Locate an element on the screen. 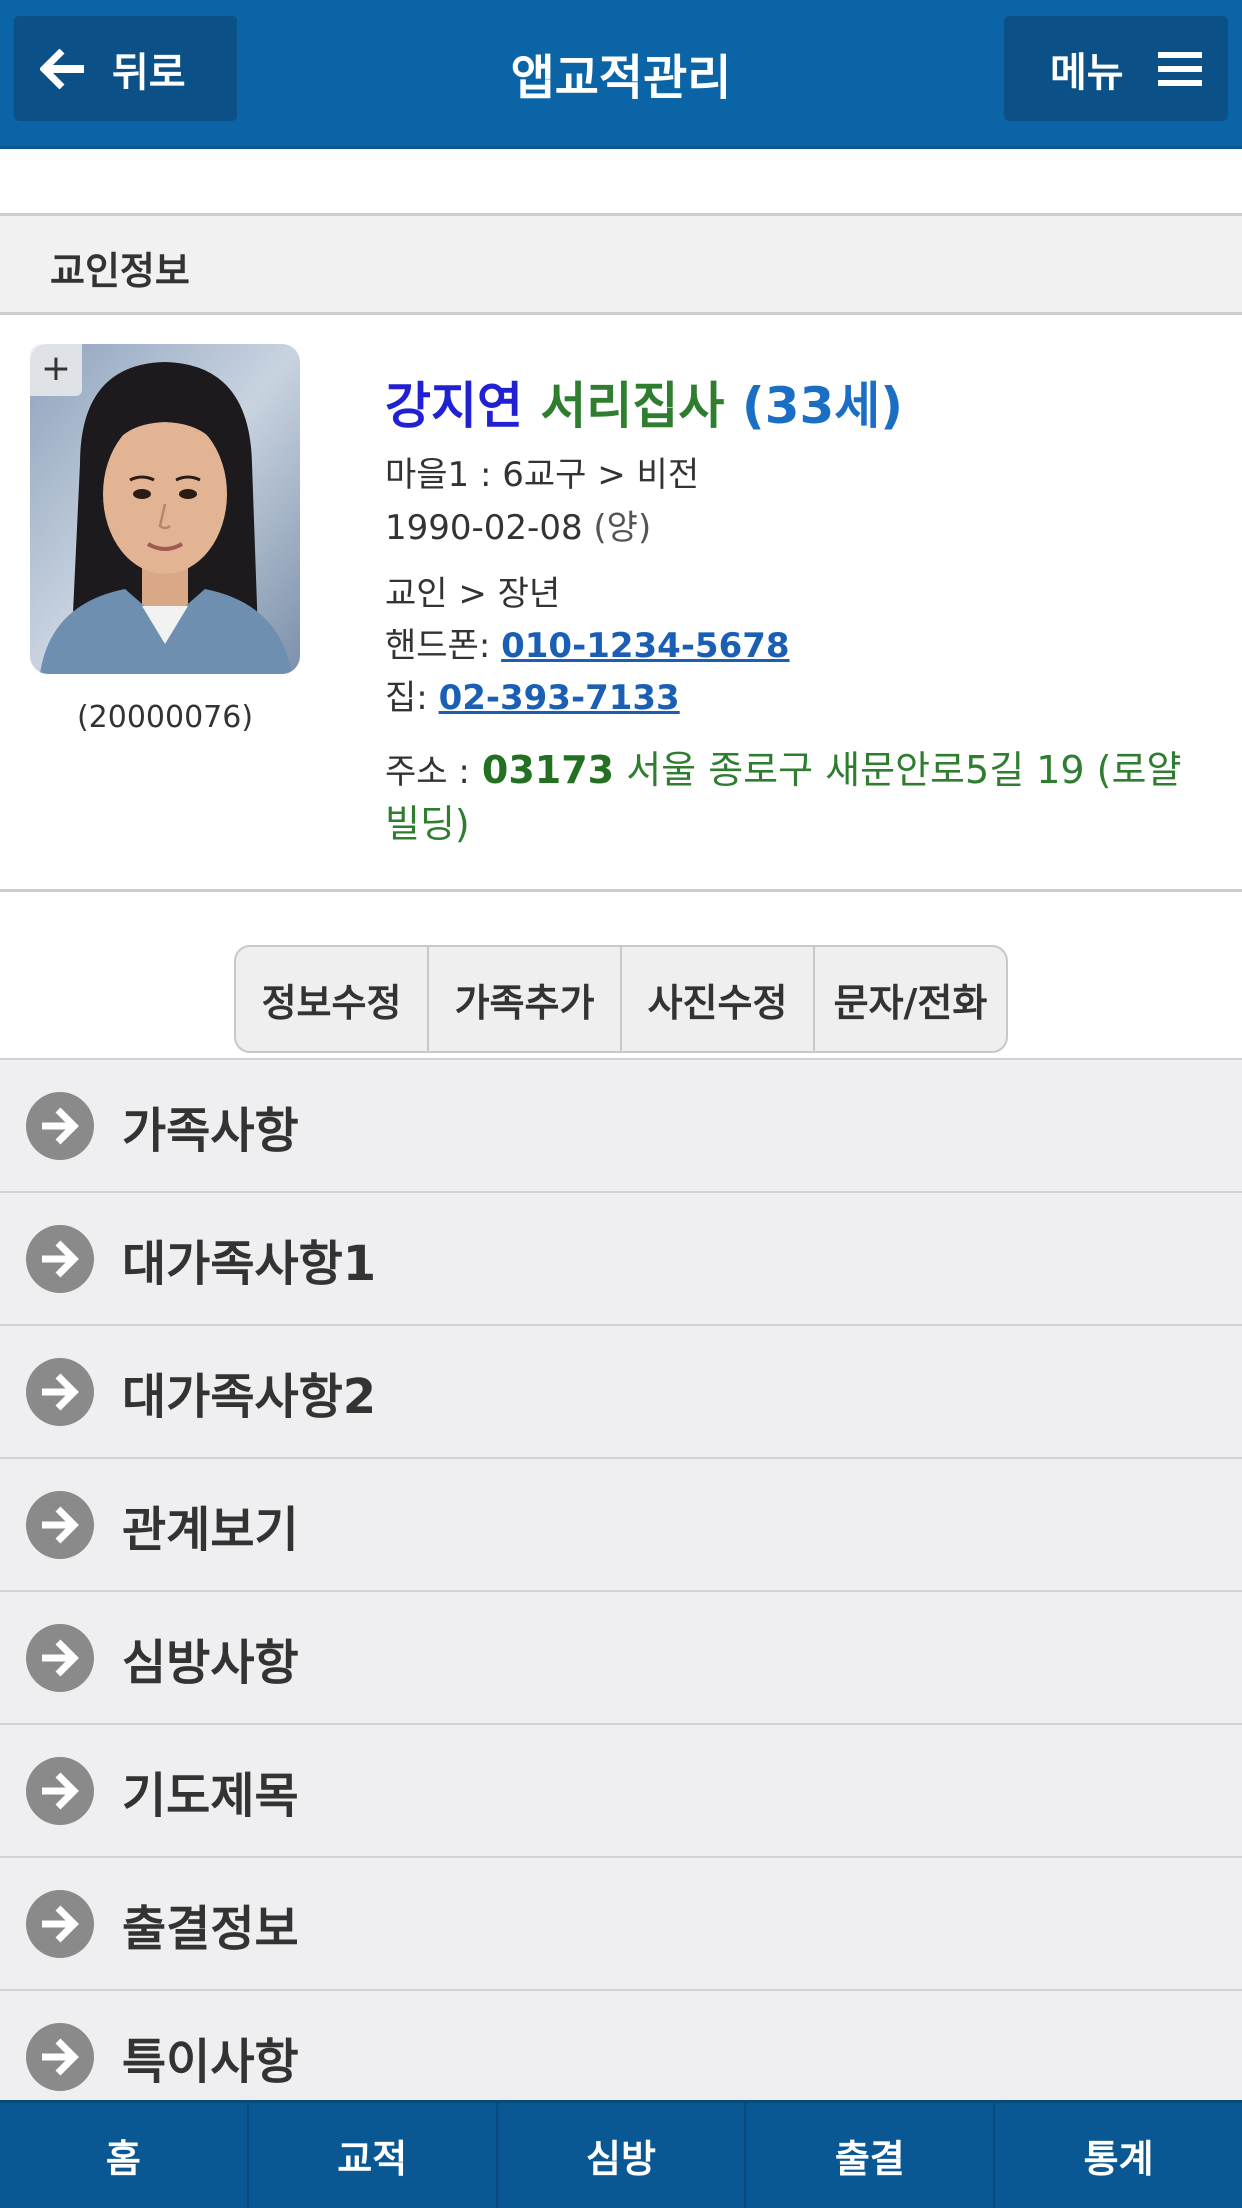  sms-call-button: 문자/전화 is located at coordinates (910, 999).